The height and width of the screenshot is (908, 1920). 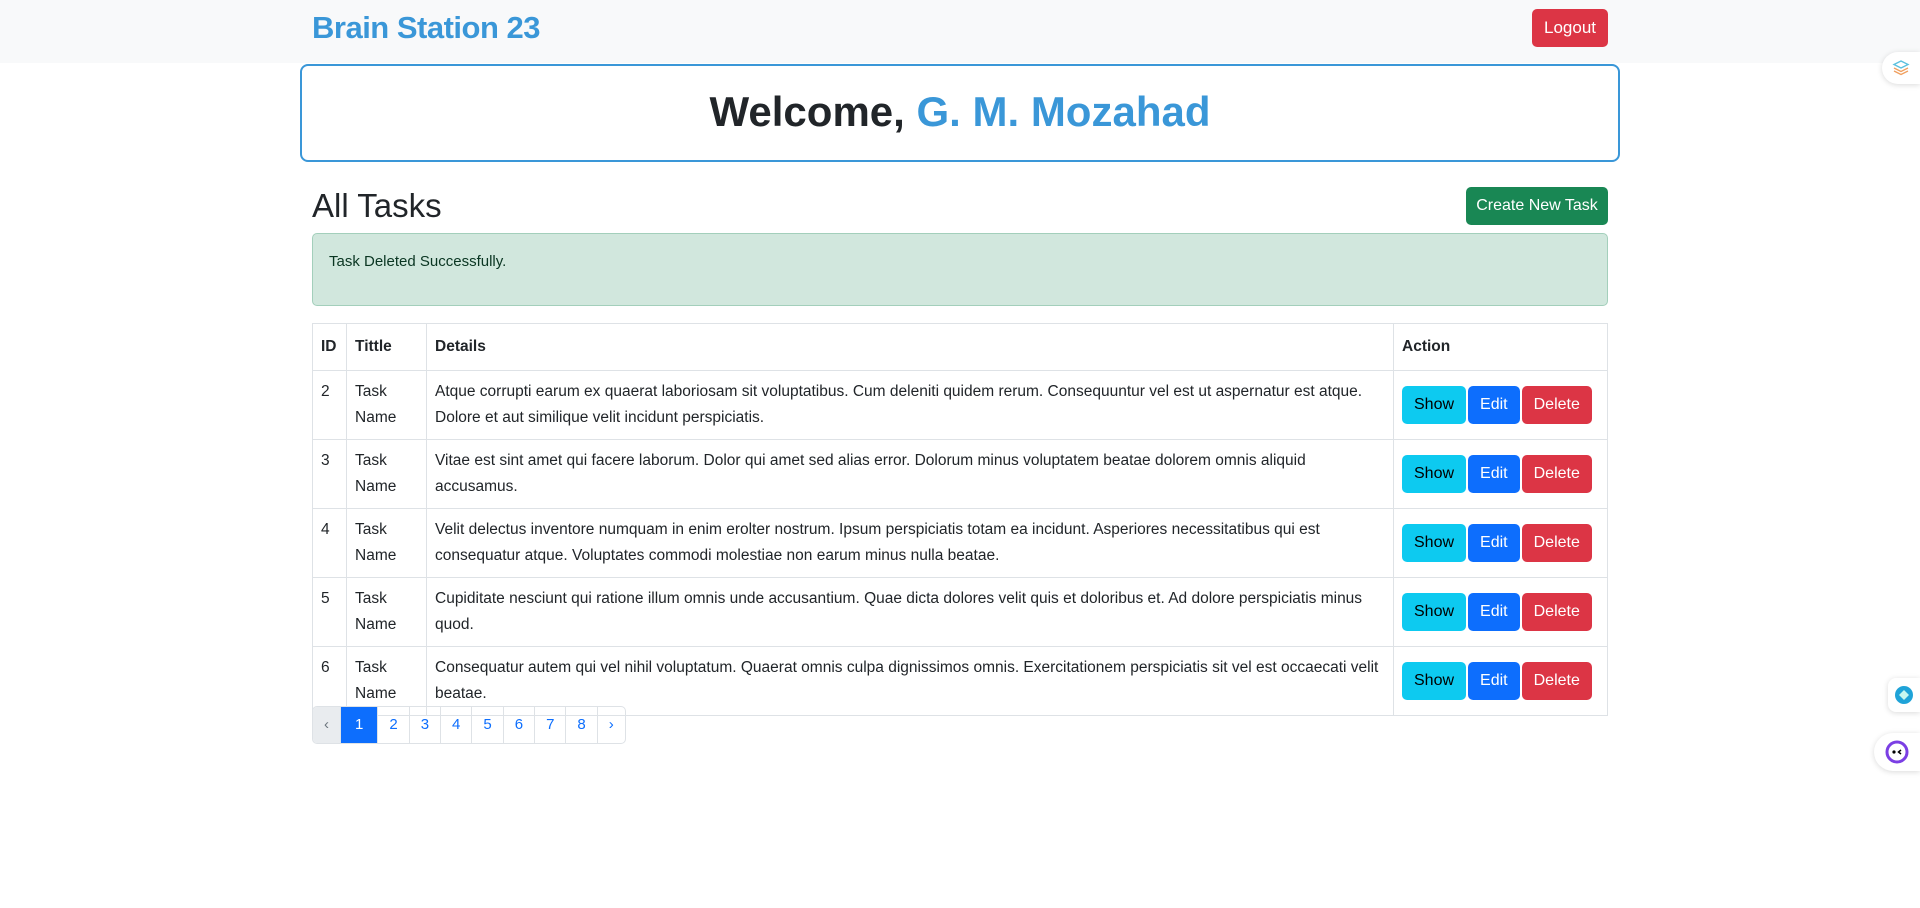 I want to click on create-task-button: Create New Task, so click(x=1537, y=206).